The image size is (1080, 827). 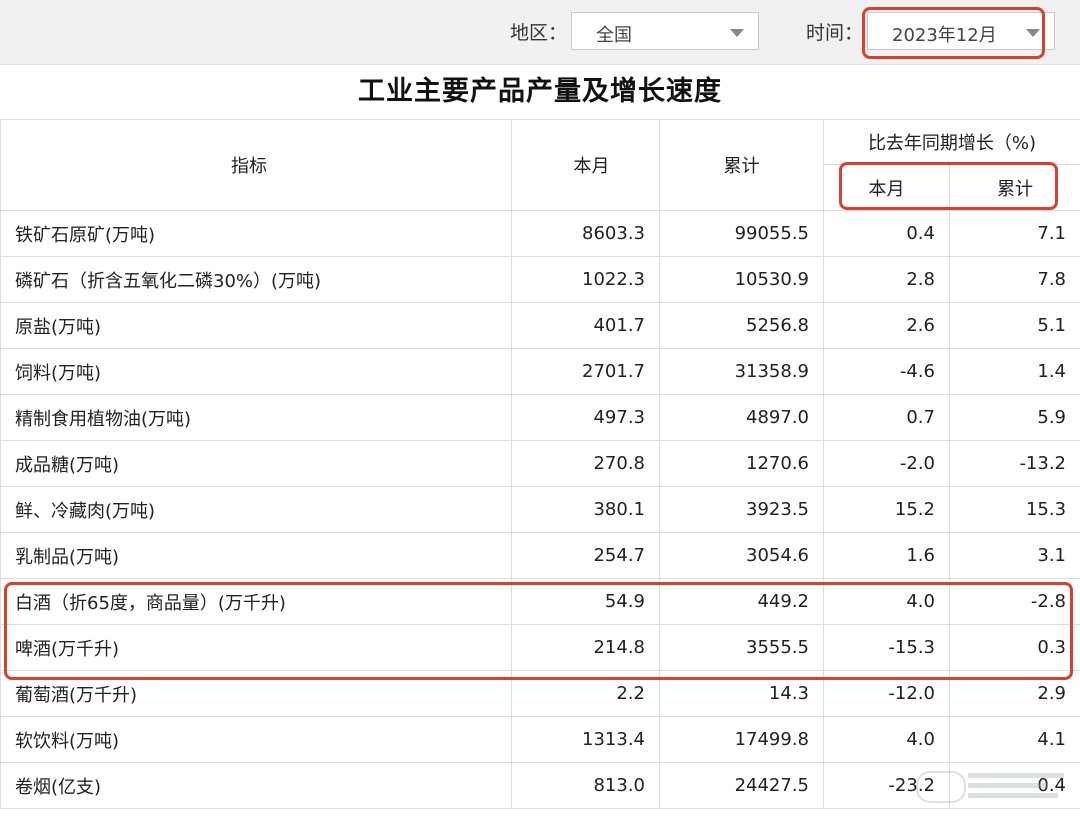 I want to click on header-this-month: 本月, so click(x=585, y=165).